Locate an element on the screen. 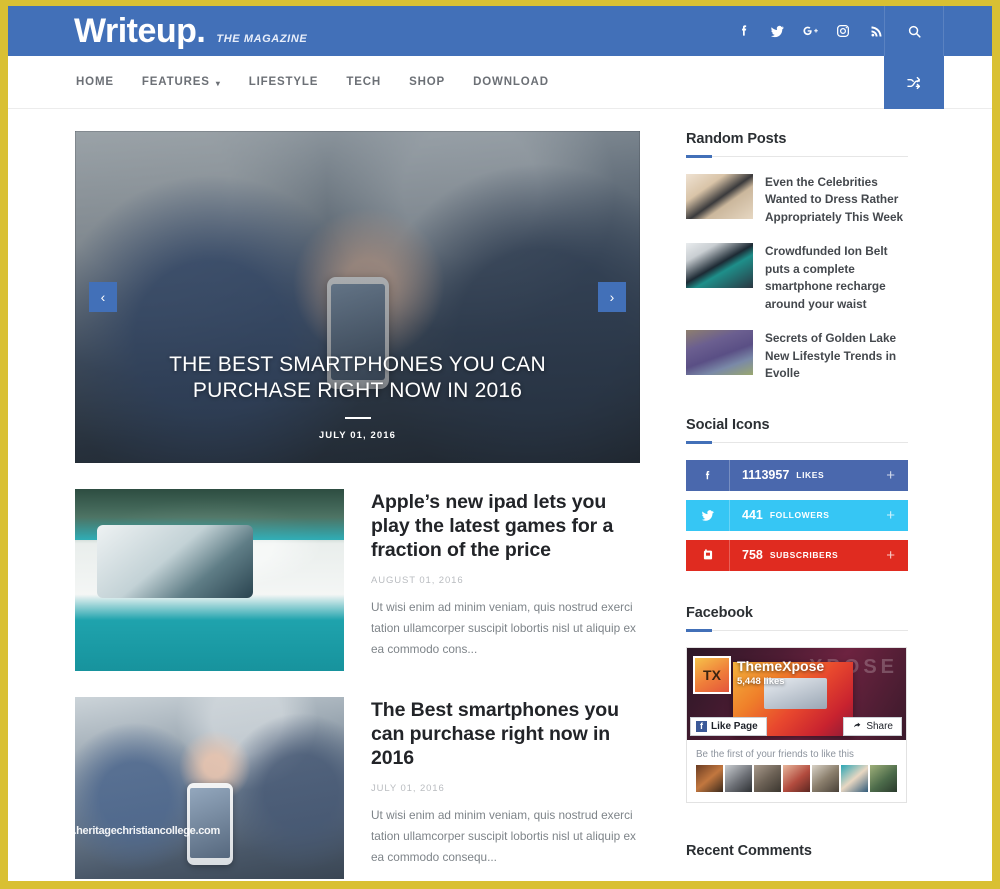  facebook-share-label: Share is located at coordinates (879, 726).